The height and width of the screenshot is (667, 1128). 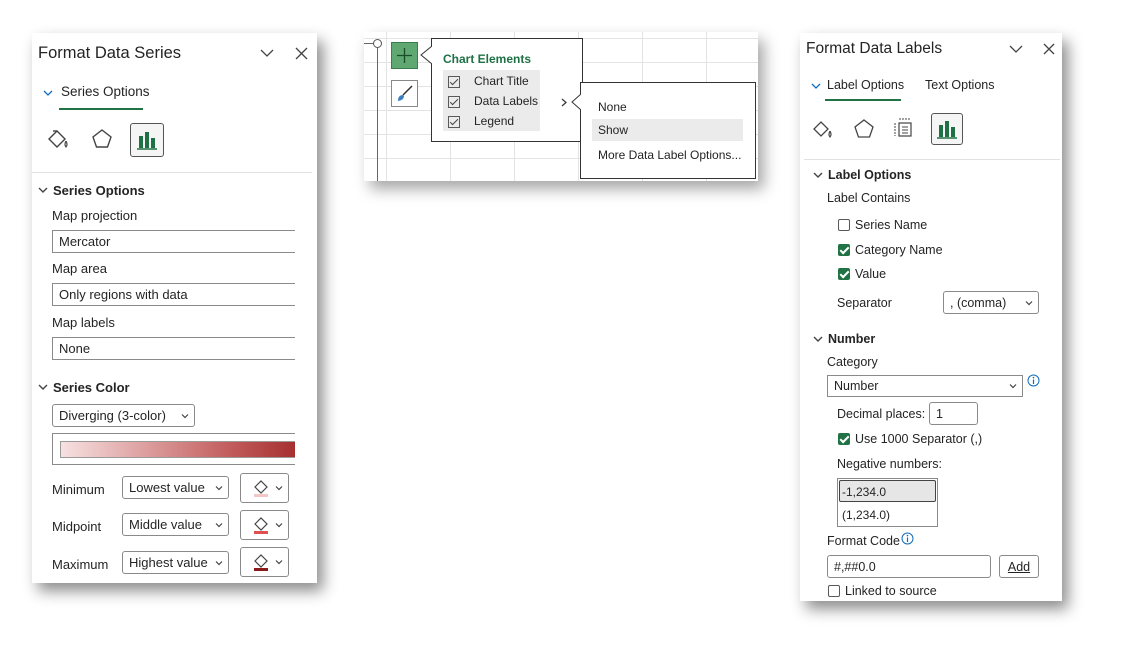 I want to click on section-label-options: Label Options, so click(x=869, y=175).